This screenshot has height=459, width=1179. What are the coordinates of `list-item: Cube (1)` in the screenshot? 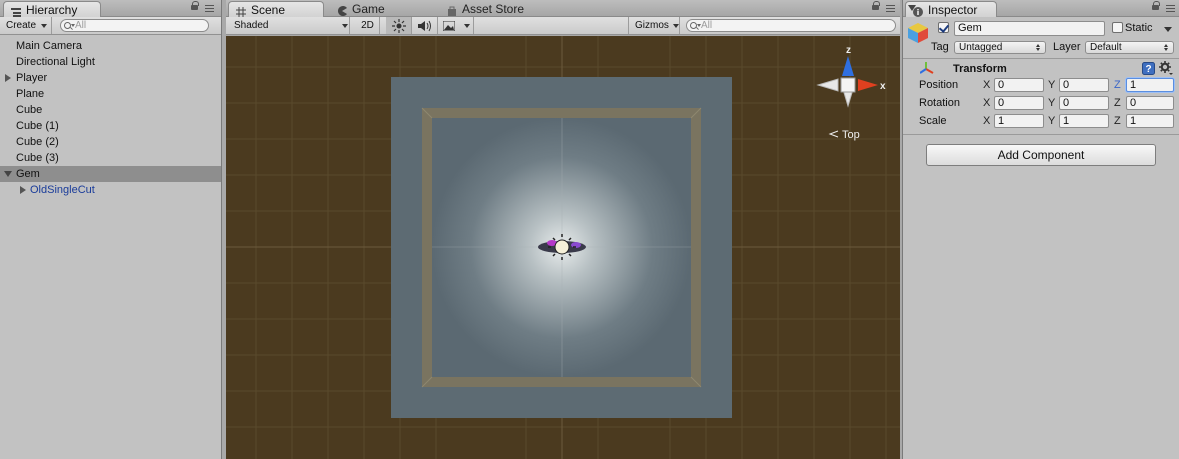 It's located at (110, 126).